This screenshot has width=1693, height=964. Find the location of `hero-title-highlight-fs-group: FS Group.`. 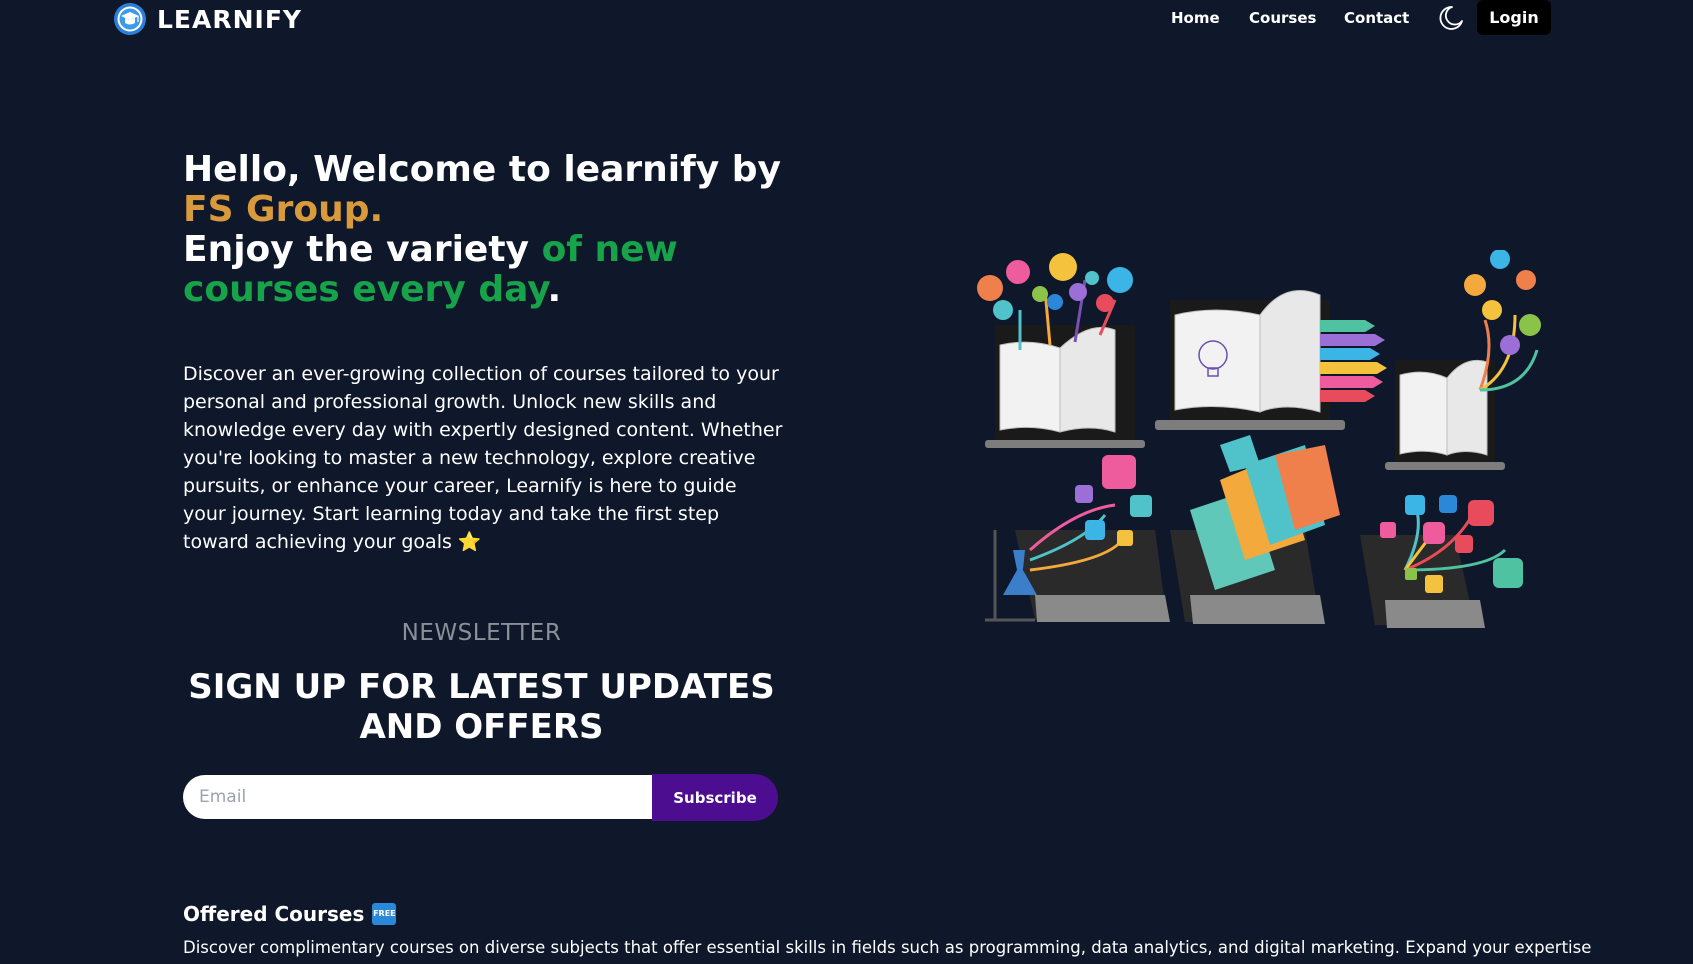

hero-title-highlight-fs-group: FS Group. is located at coordinates (283, 209).